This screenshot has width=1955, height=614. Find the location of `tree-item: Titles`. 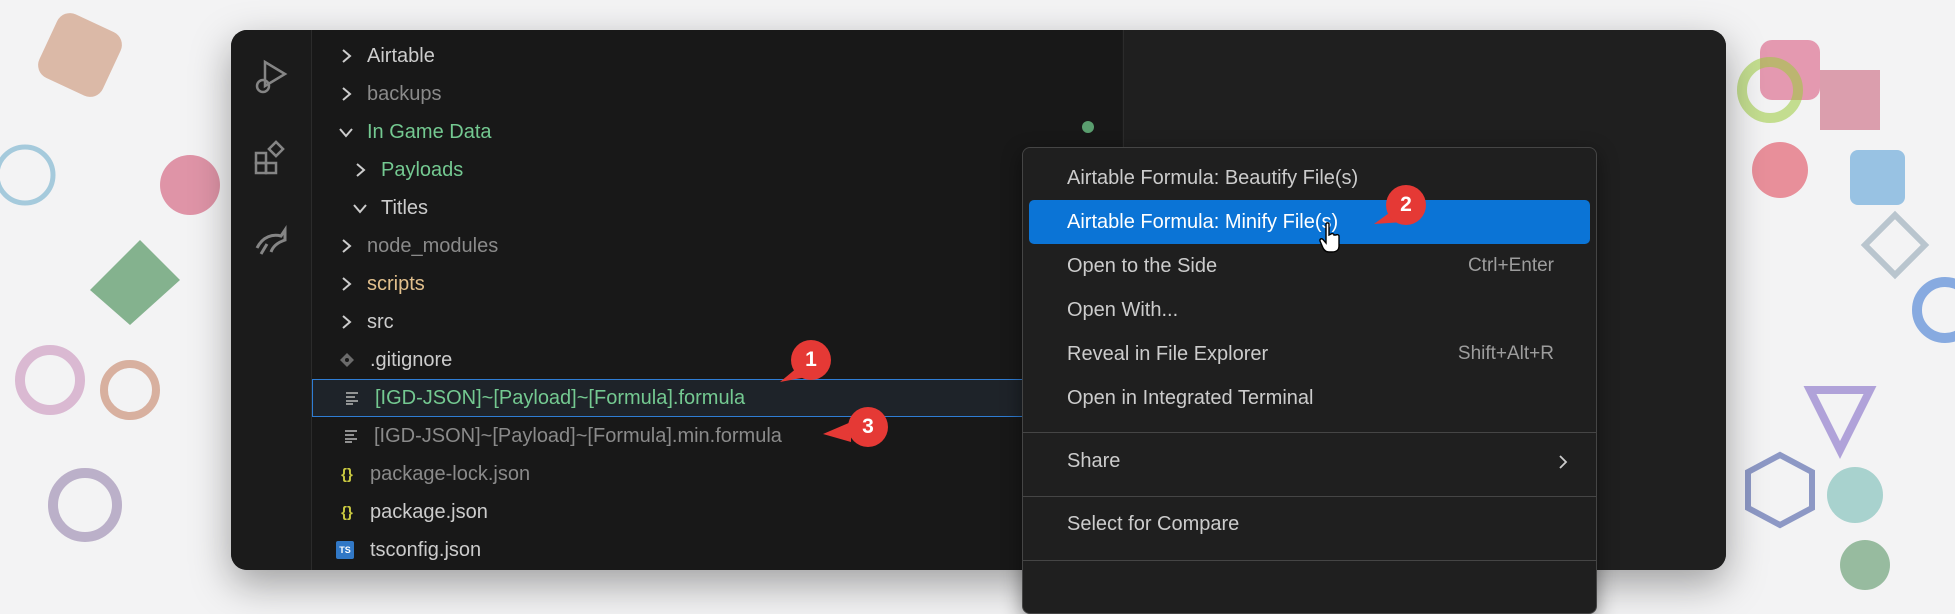

tree-item: Titles is located at coordinates (717, 208).